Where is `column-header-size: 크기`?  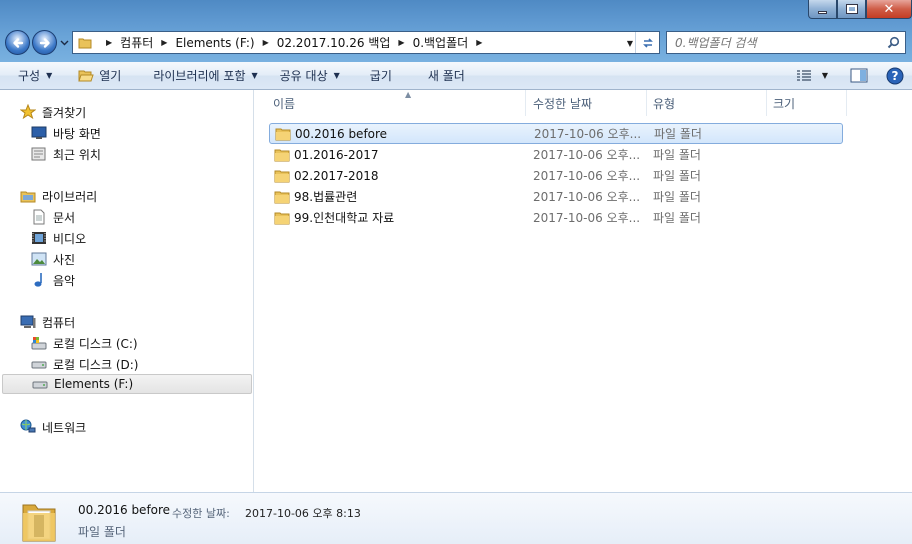
column-header-size: 크기 is located at coordinates (807, 103).